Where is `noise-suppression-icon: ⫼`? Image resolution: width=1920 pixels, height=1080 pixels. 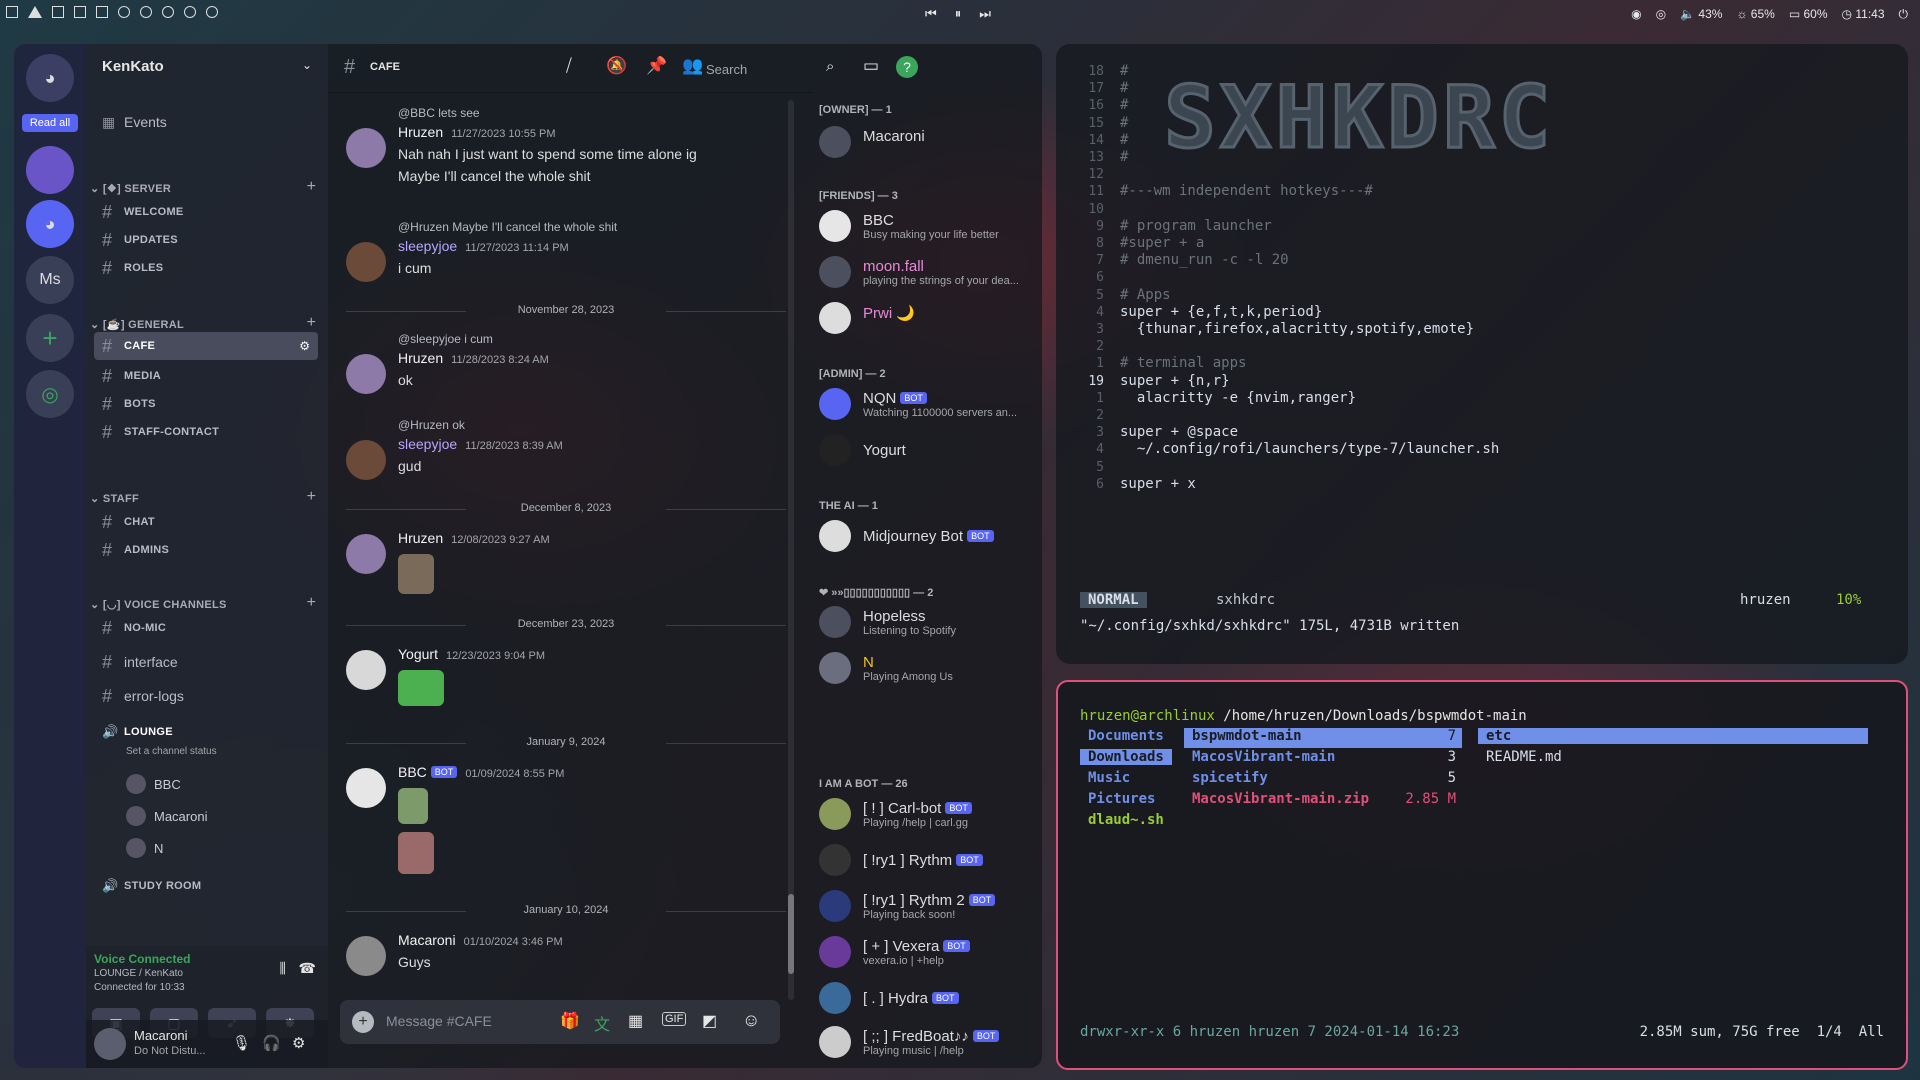 noise-suppression-icon: ⫼ is located at coordinates (283, 968).